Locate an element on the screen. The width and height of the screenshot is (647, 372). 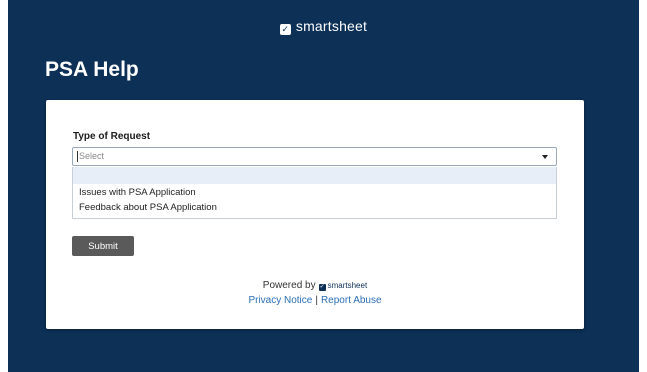
chevron-down-icon is located at coordinates (545, 157).